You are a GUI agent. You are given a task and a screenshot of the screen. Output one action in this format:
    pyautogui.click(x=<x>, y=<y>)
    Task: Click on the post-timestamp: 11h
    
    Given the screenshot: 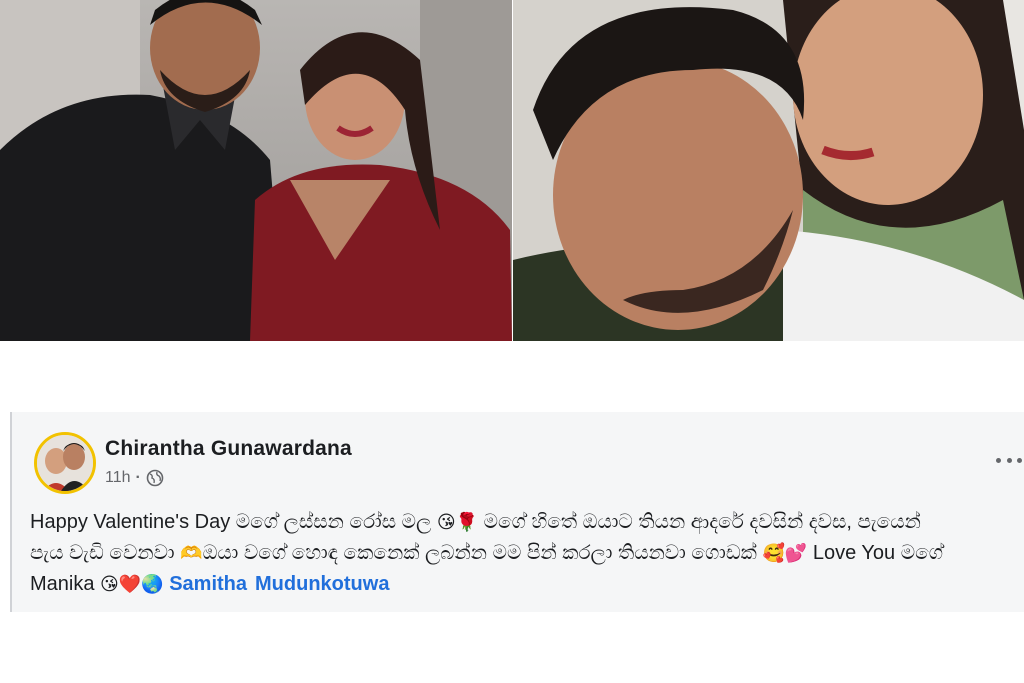 What is the action you would take?
    pyautogui.click(x=118, y=478)
    